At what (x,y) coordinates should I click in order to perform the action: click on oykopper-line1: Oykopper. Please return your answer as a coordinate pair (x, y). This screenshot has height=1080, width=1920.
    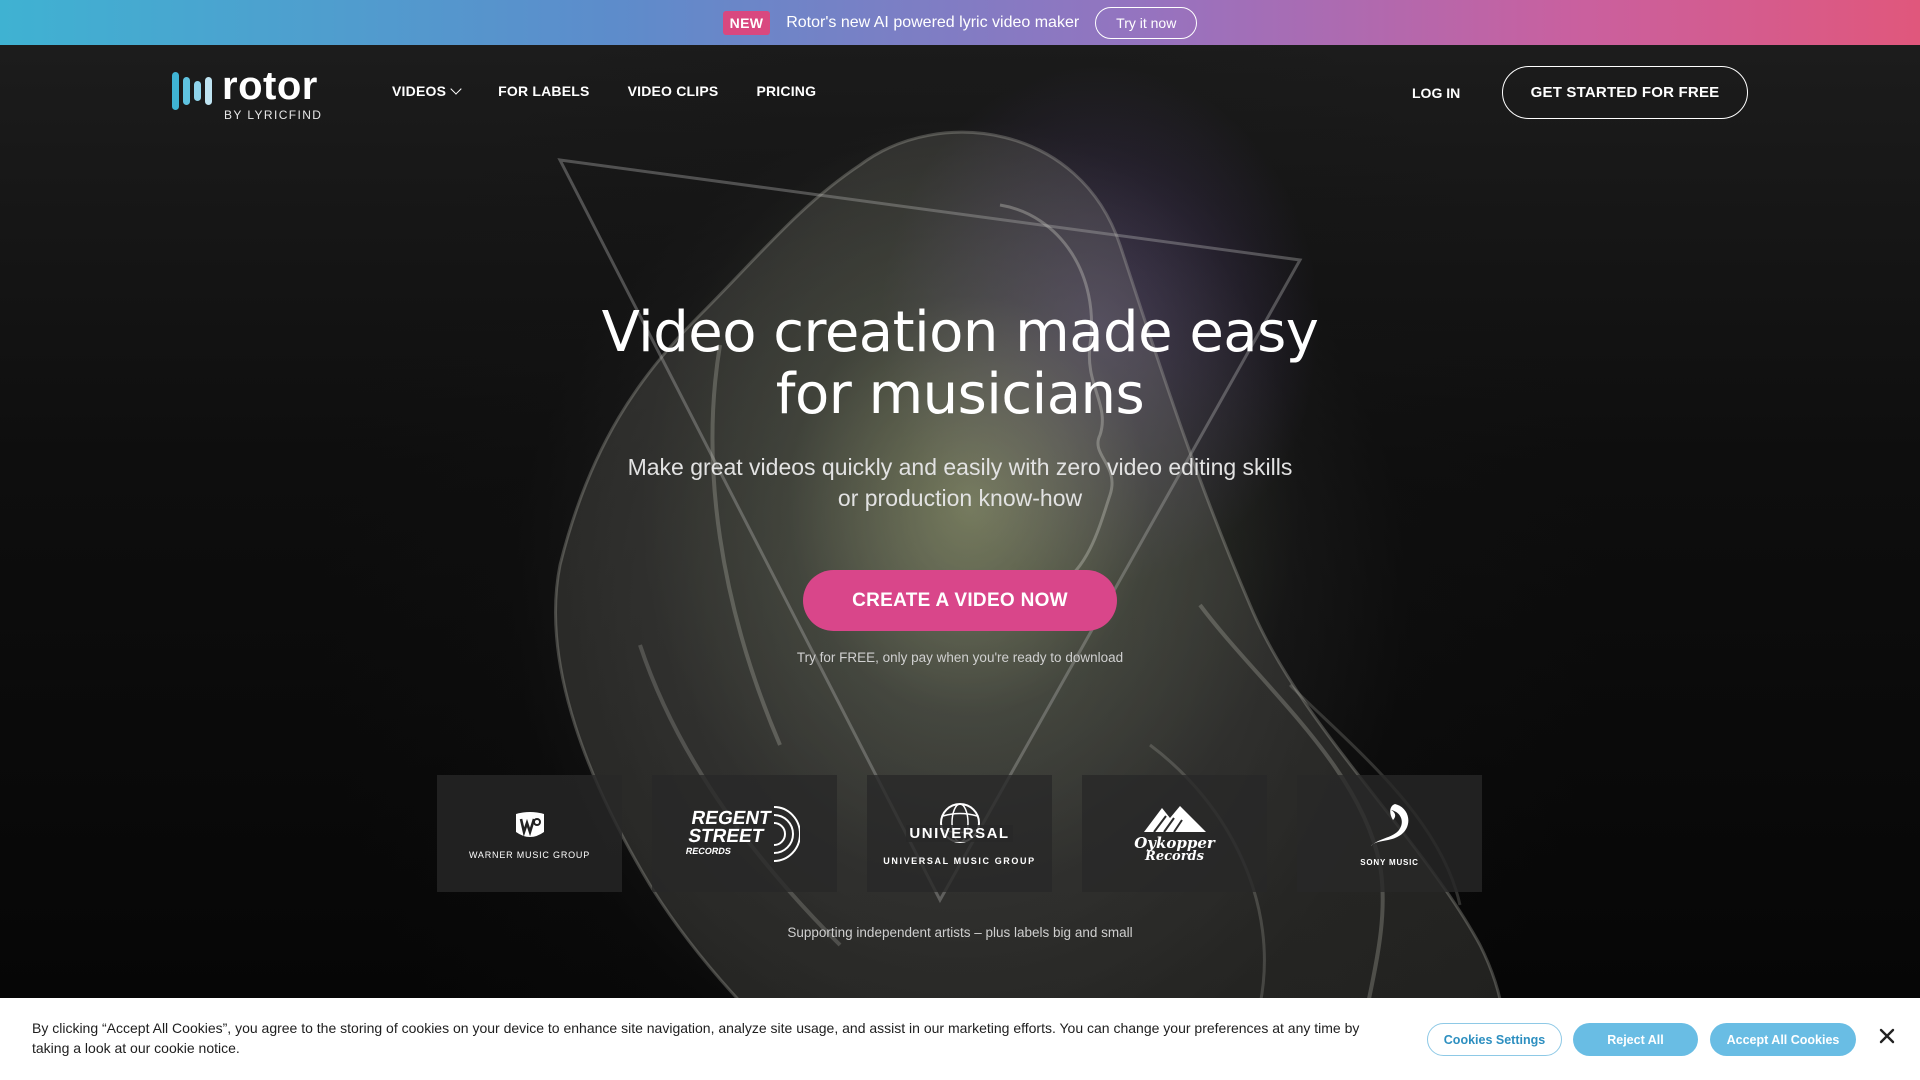
    Looking at the image, I should click on (1174, 842).